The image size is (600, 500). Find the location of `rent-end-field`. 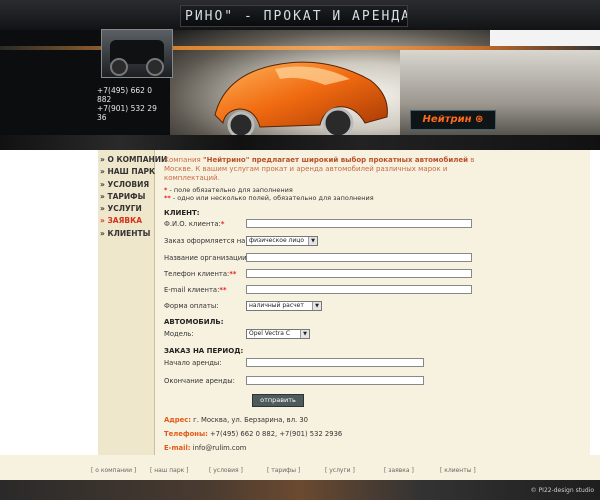

rent-end-field is located at coordinates (335, 380).